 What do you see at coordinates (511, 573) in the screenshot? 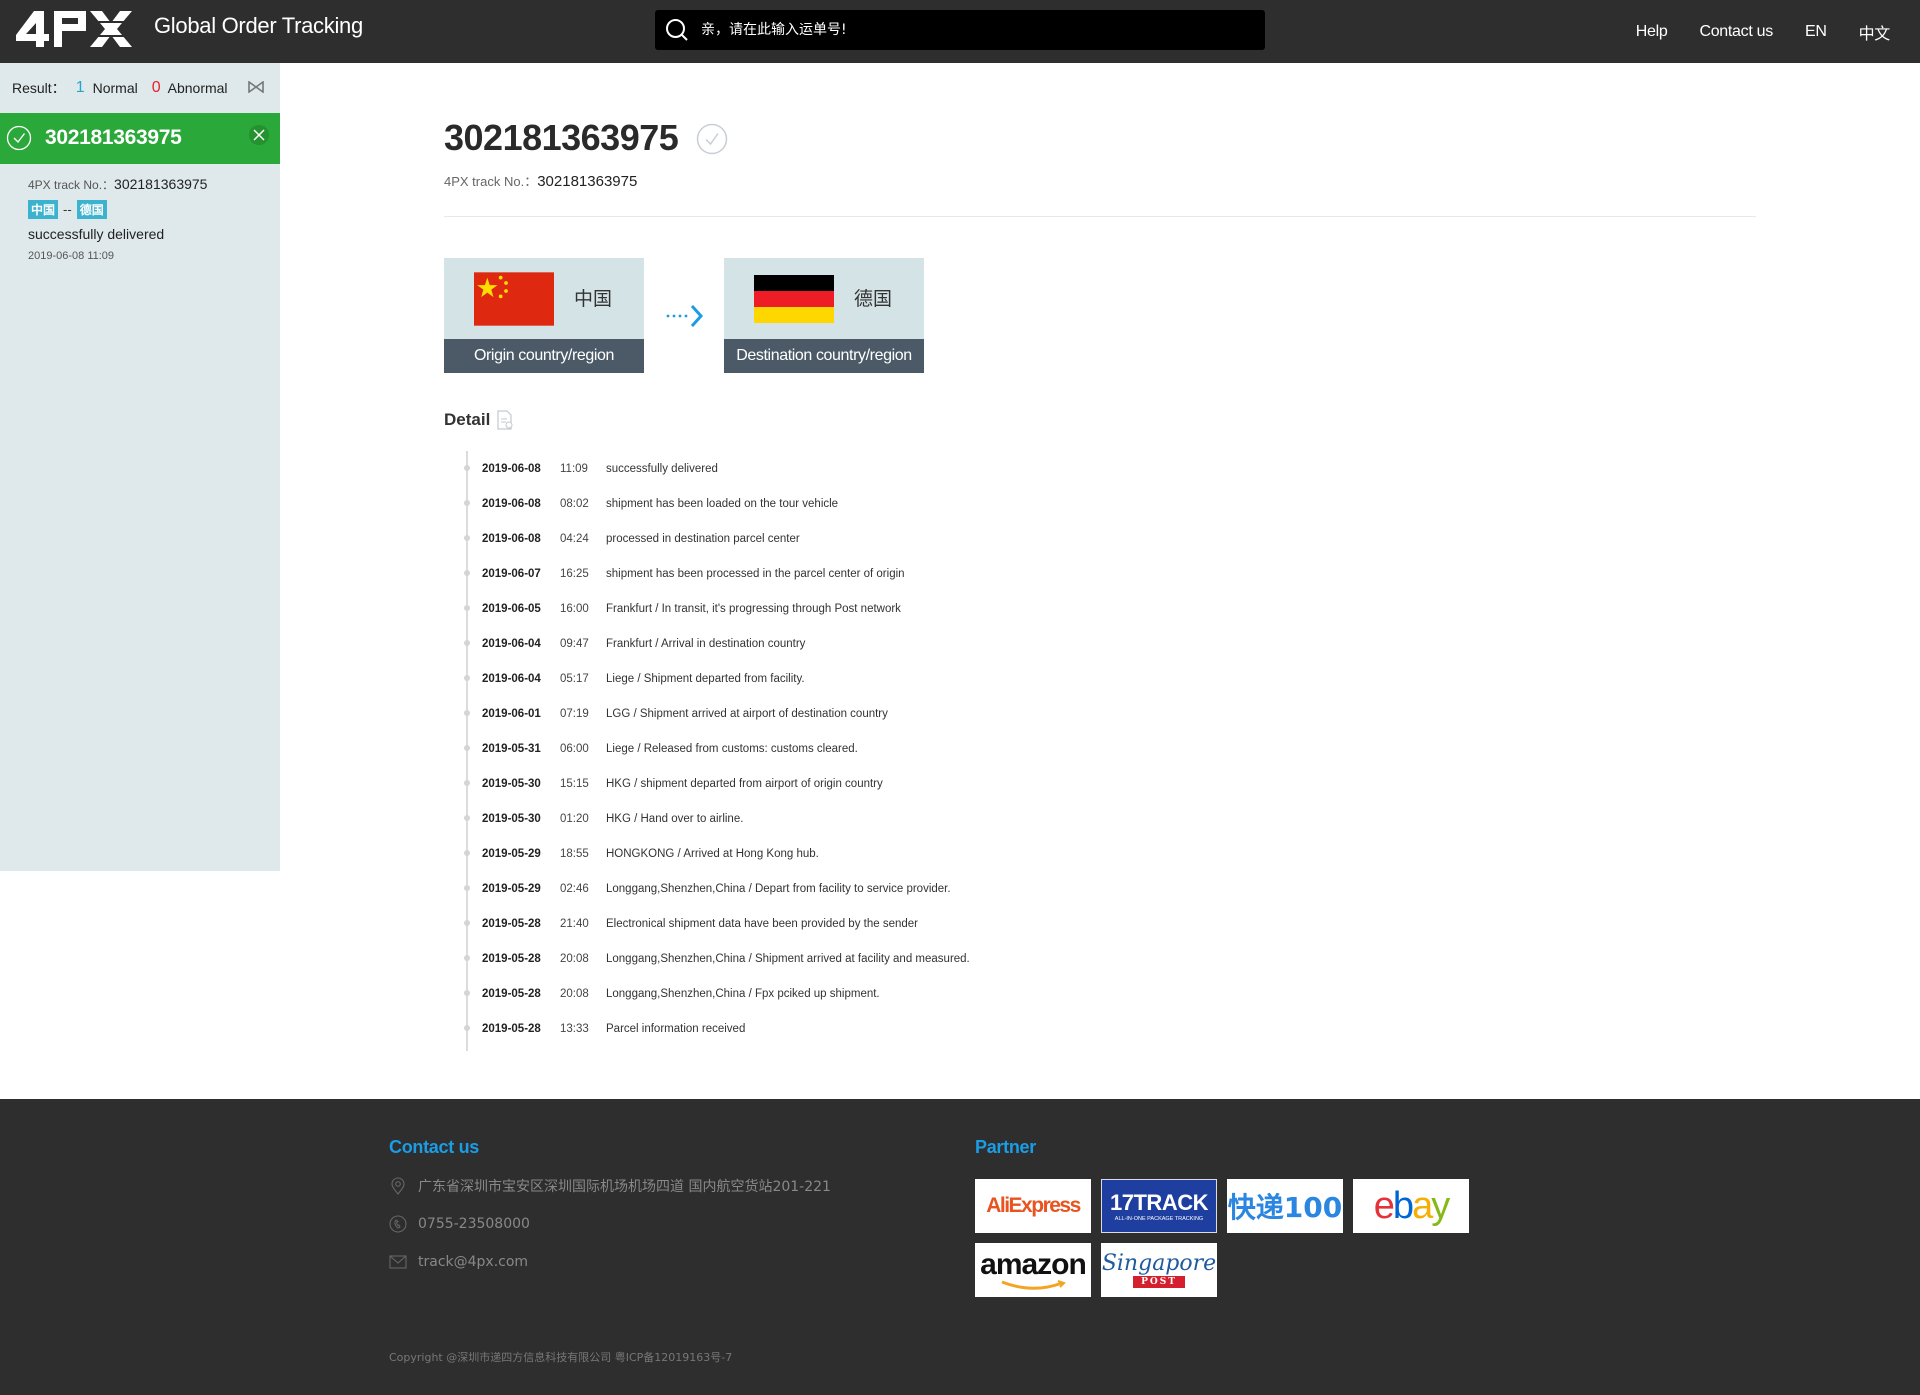
I see `event-date: 2019-06-07` at bounding box center [511, 573].